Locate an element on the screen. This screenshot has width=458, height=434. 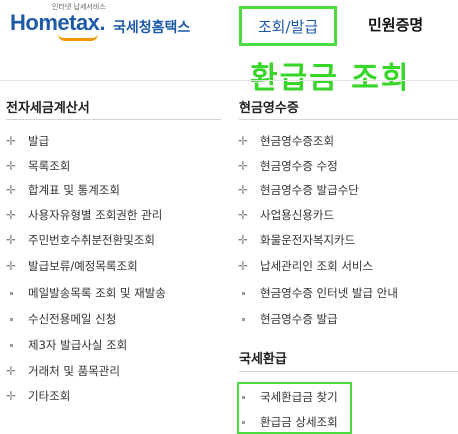
overlay-title: 환급금 조회 is located at coordinates (330, 78).